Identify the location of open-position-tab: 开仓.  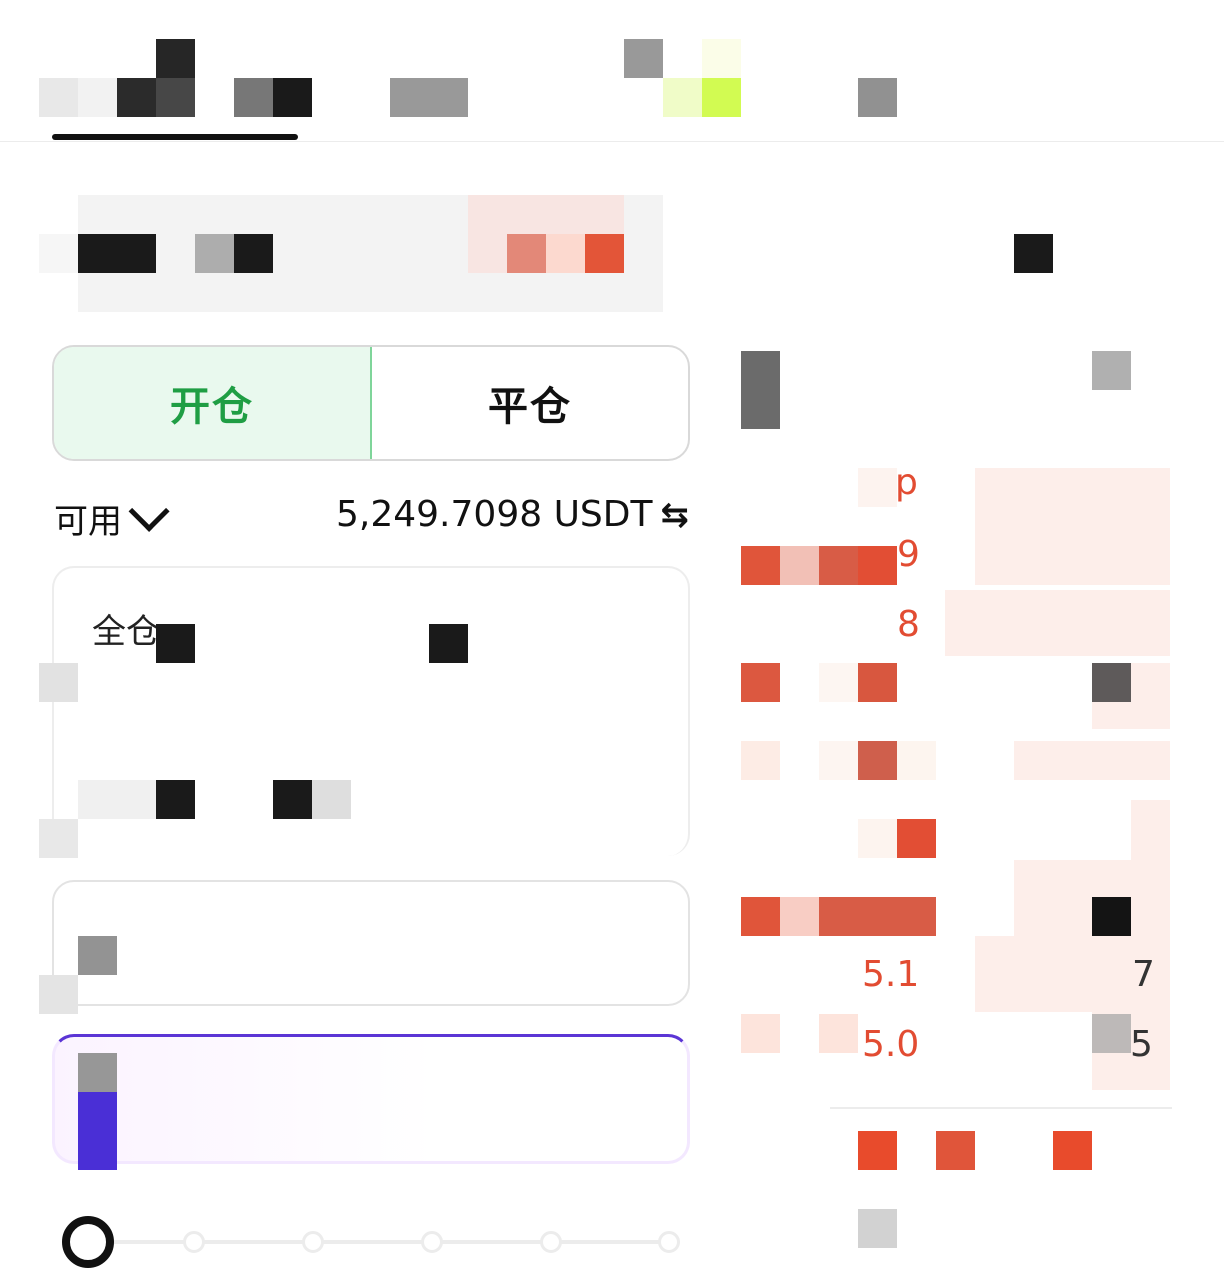
(213, 403).